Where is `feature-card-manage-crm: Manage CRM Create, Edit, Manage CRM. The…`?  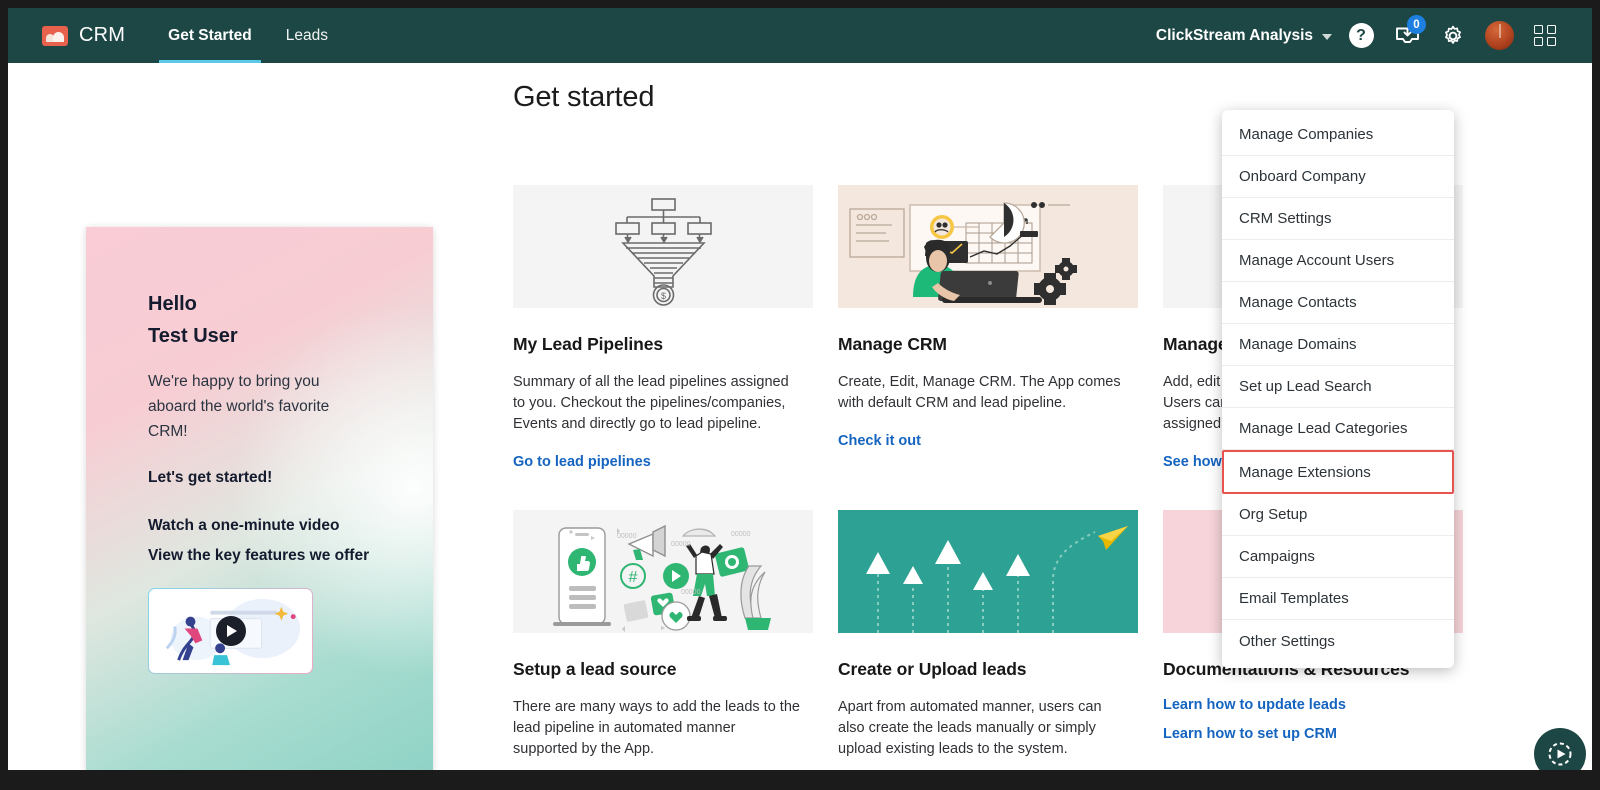
feature-card-manage-crm: Manage CRM Create, Edit, Manage CRM. The… is located at coordinates (1000, 327).